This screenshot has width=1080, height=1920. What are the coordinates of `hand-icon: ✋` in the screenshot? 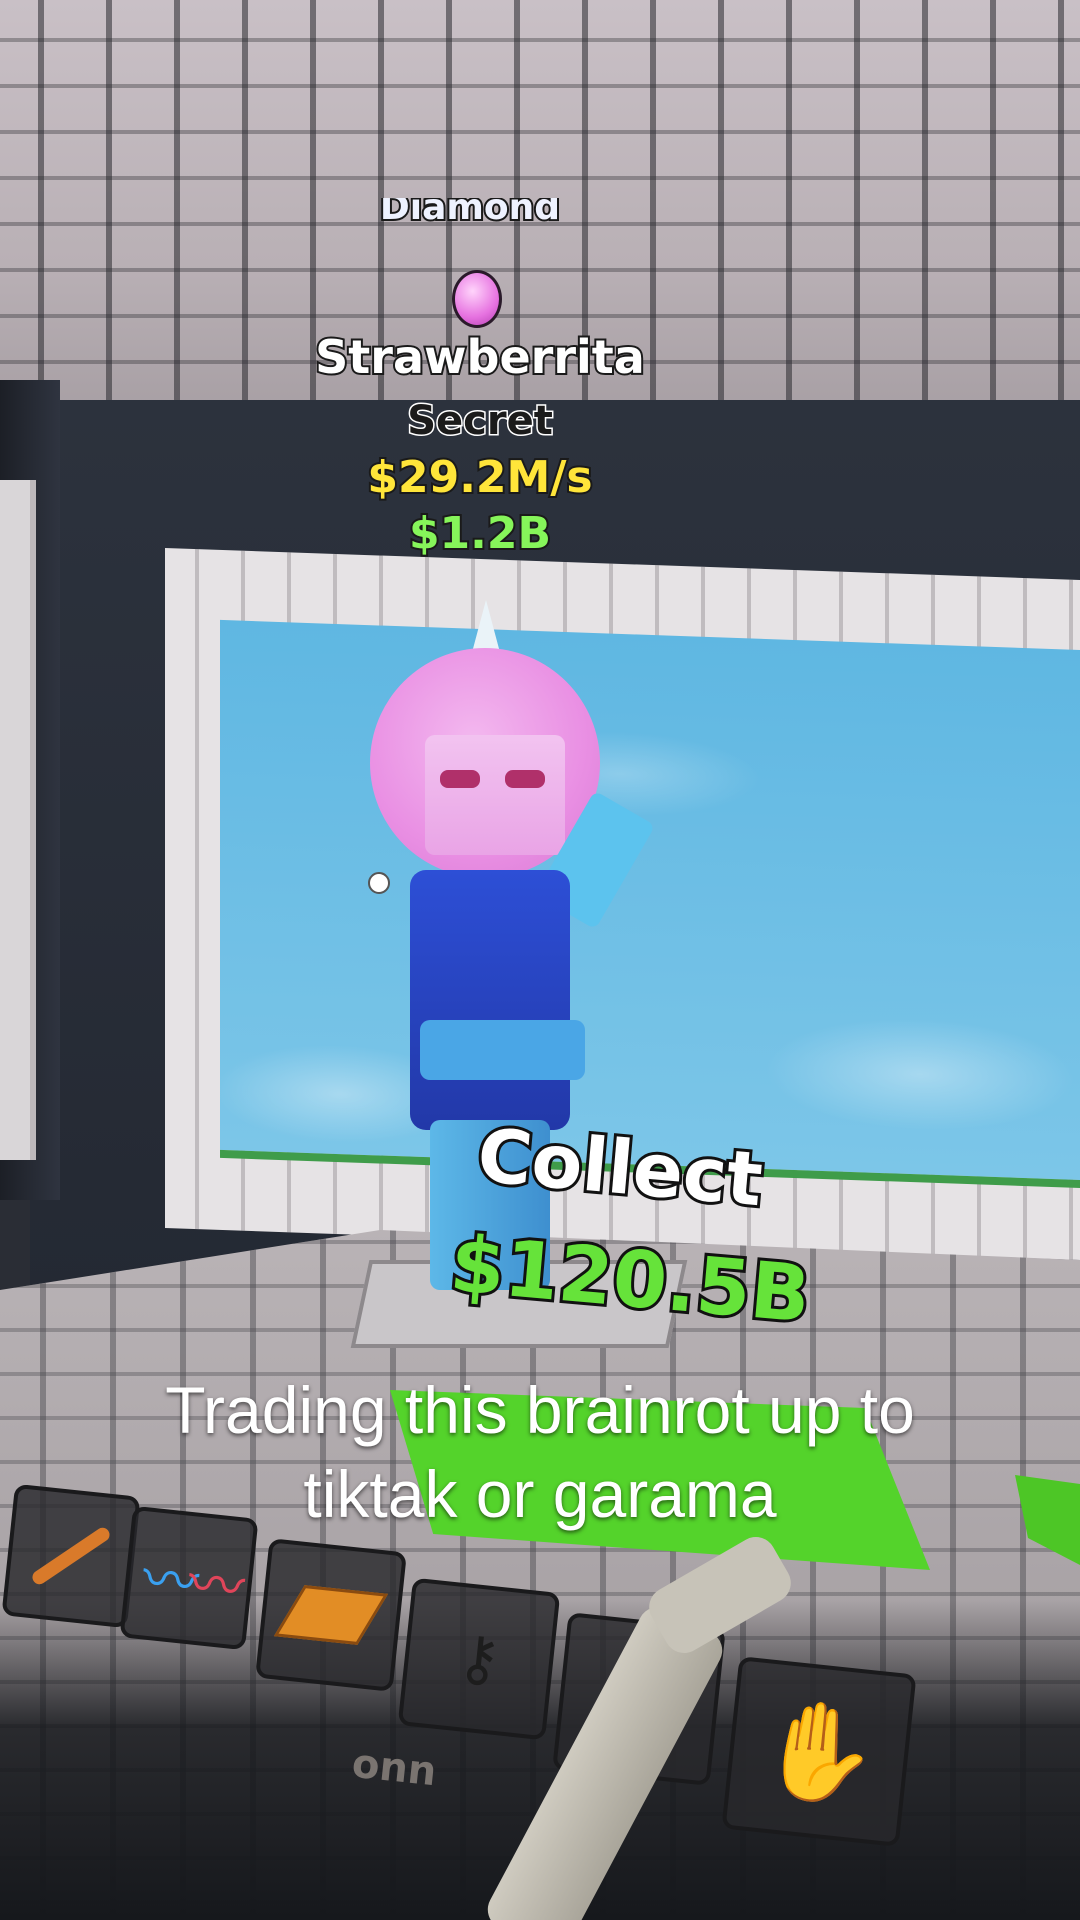 It's located at (819, 1751).